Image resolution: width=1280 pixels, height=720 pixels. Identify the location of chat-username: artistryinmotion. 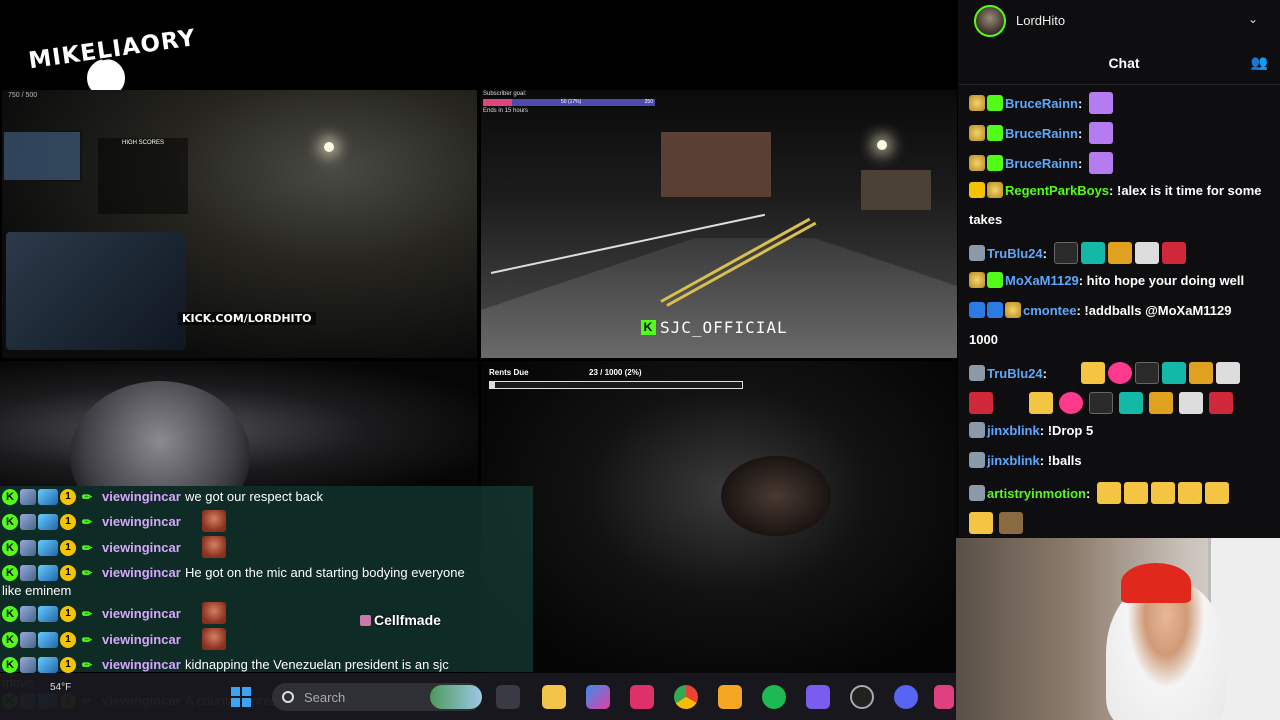
(1036, 493).